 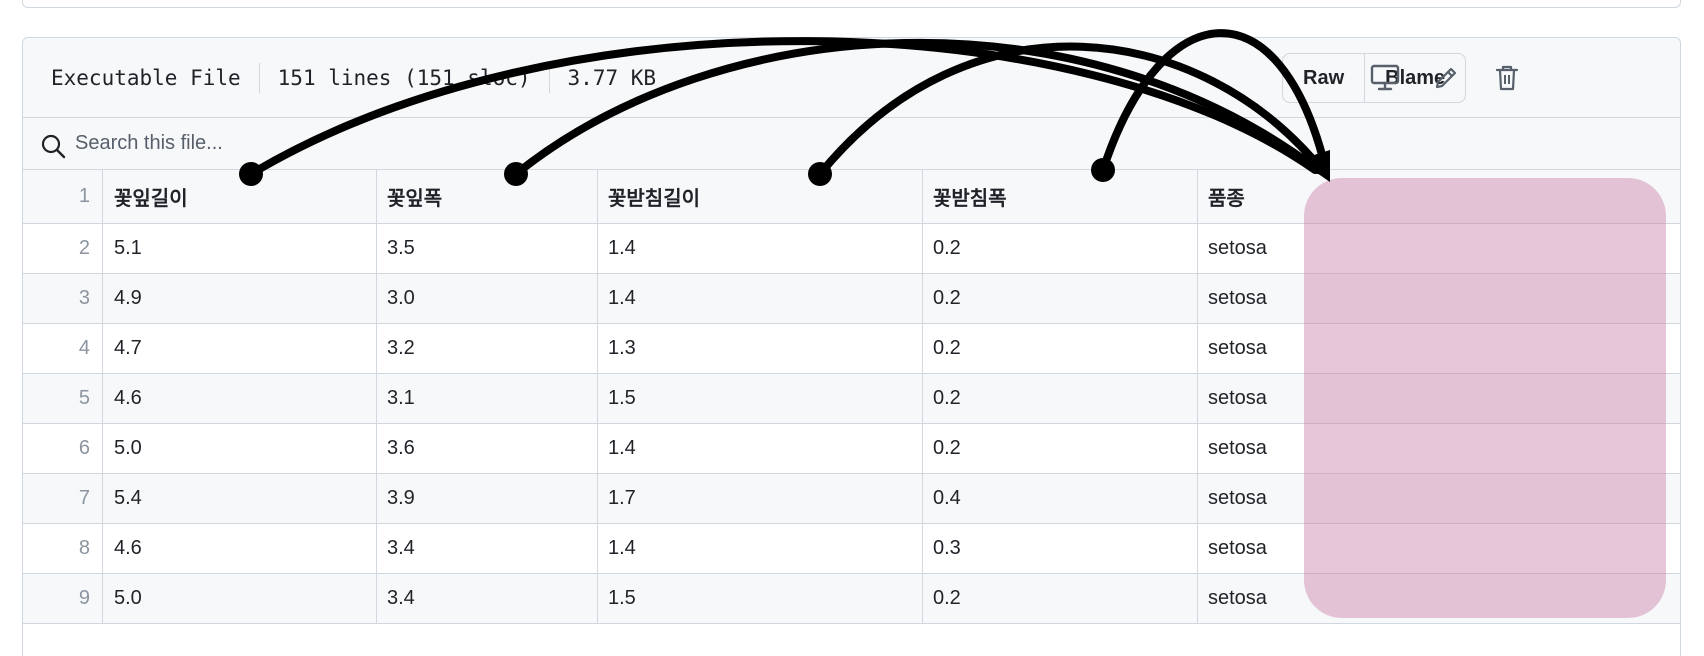 I want to click on table-row: 4 4.7 3.2 1.3 0.2 setosa, so click(x=851, y=349).